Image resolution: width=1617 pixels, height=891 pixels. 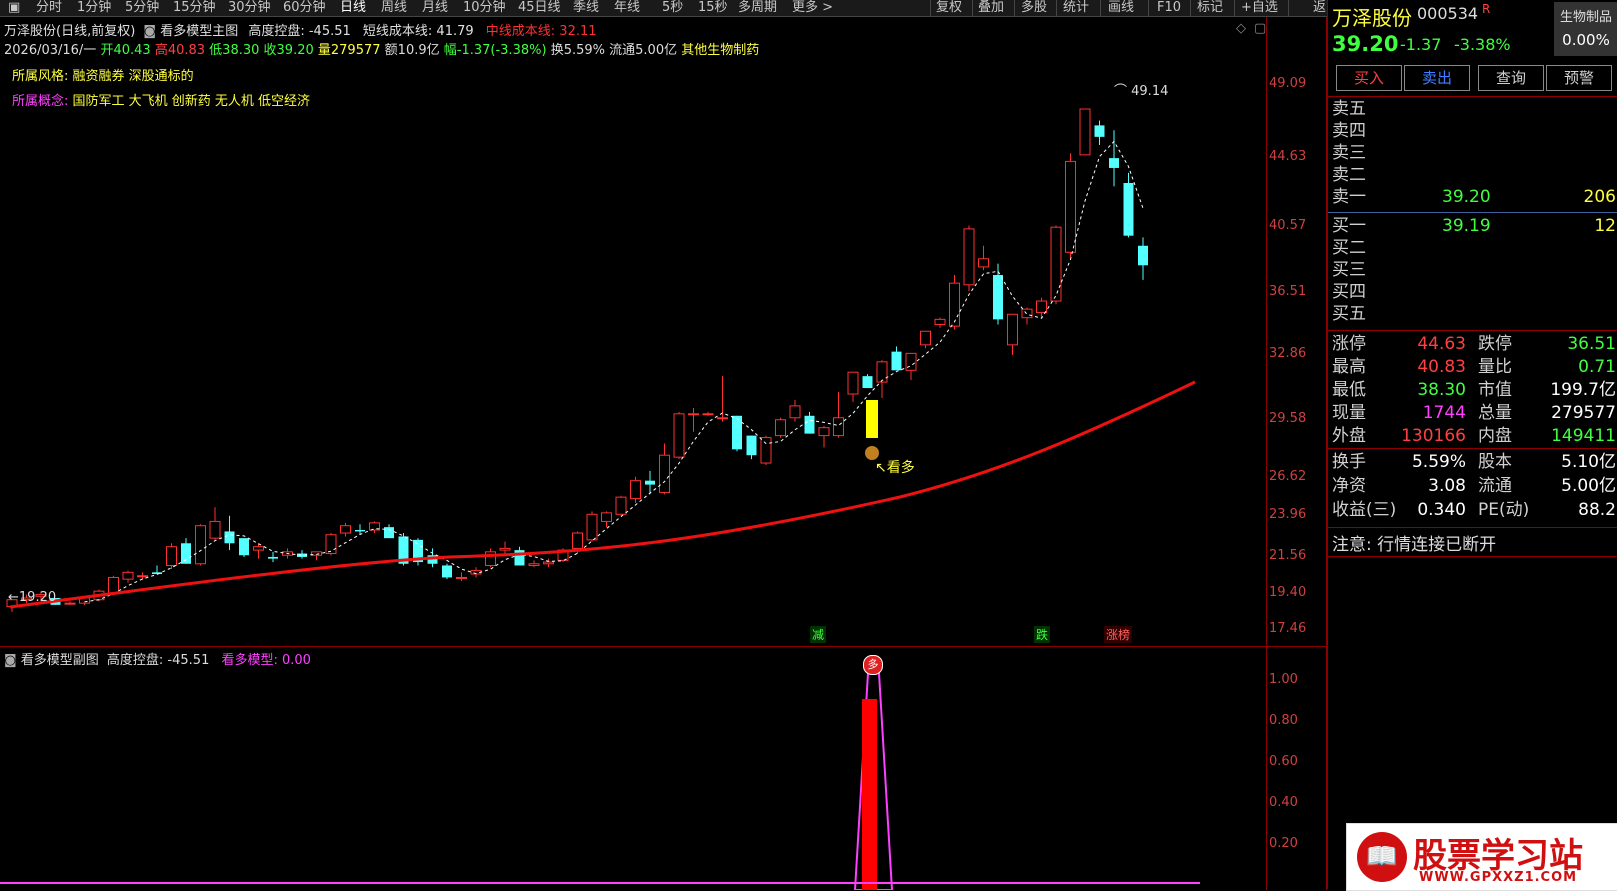 I want to click on tab-fenshi: 分时, so click(x=49, y=8).